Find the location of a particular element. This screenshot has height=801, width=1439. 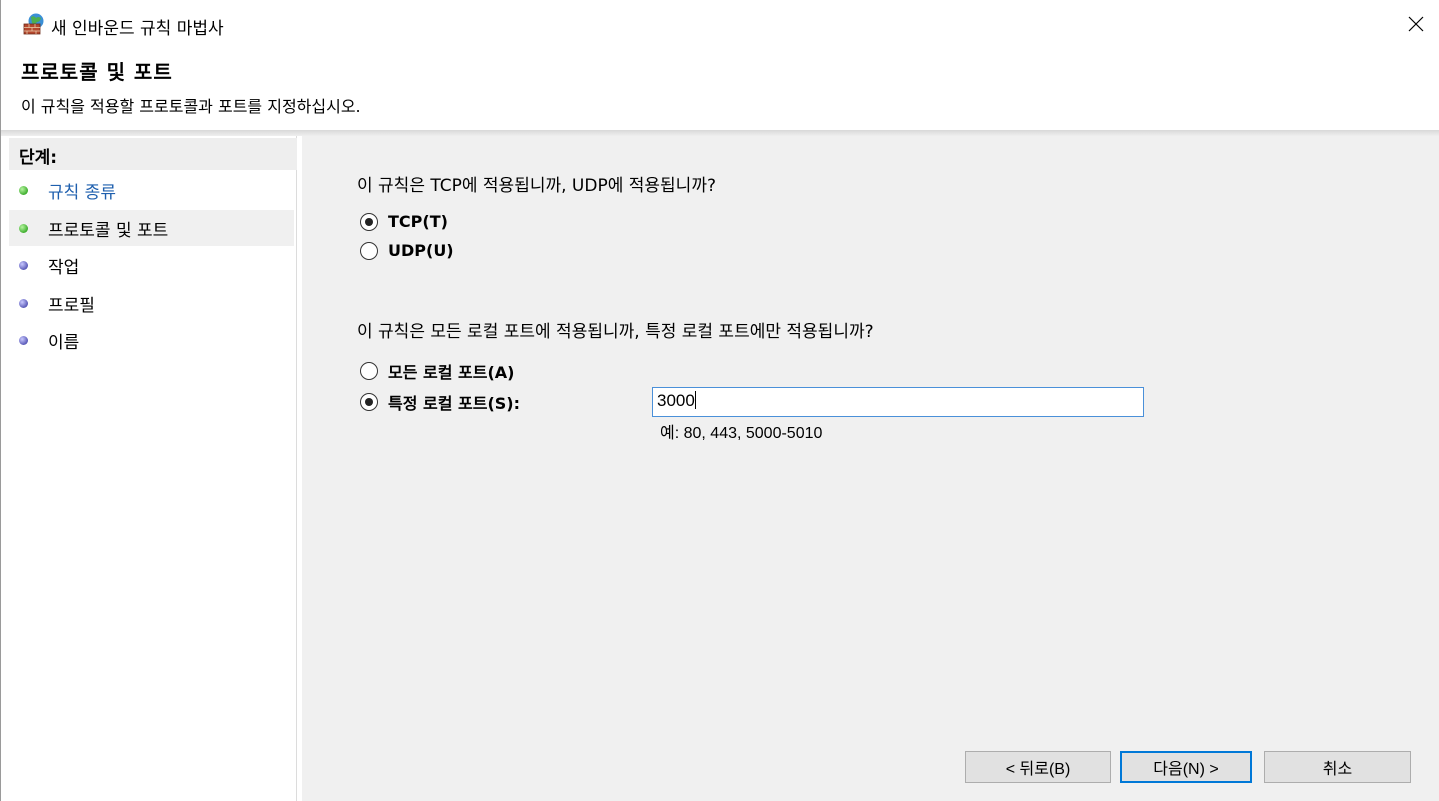

wizard-header: 프로토콜 및 포트 이 규칙을 적용할 프로토콜과 포트를 지정하십시오. is located at coordinates (720, 89).